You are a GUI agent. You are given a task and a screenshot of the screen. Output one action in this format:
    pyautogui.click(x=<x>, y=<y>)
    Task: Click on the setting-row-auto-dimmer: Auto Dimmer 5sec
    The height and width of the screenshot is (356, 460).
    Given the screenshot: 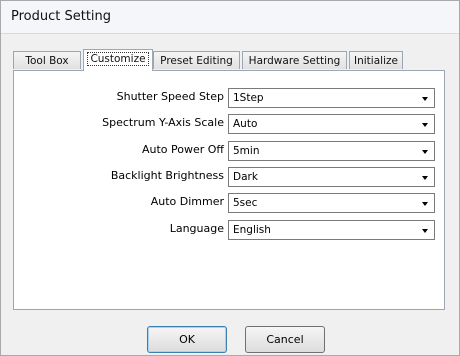 What is the action you would take?
    pyautogui.click(x=229, y=203)
    